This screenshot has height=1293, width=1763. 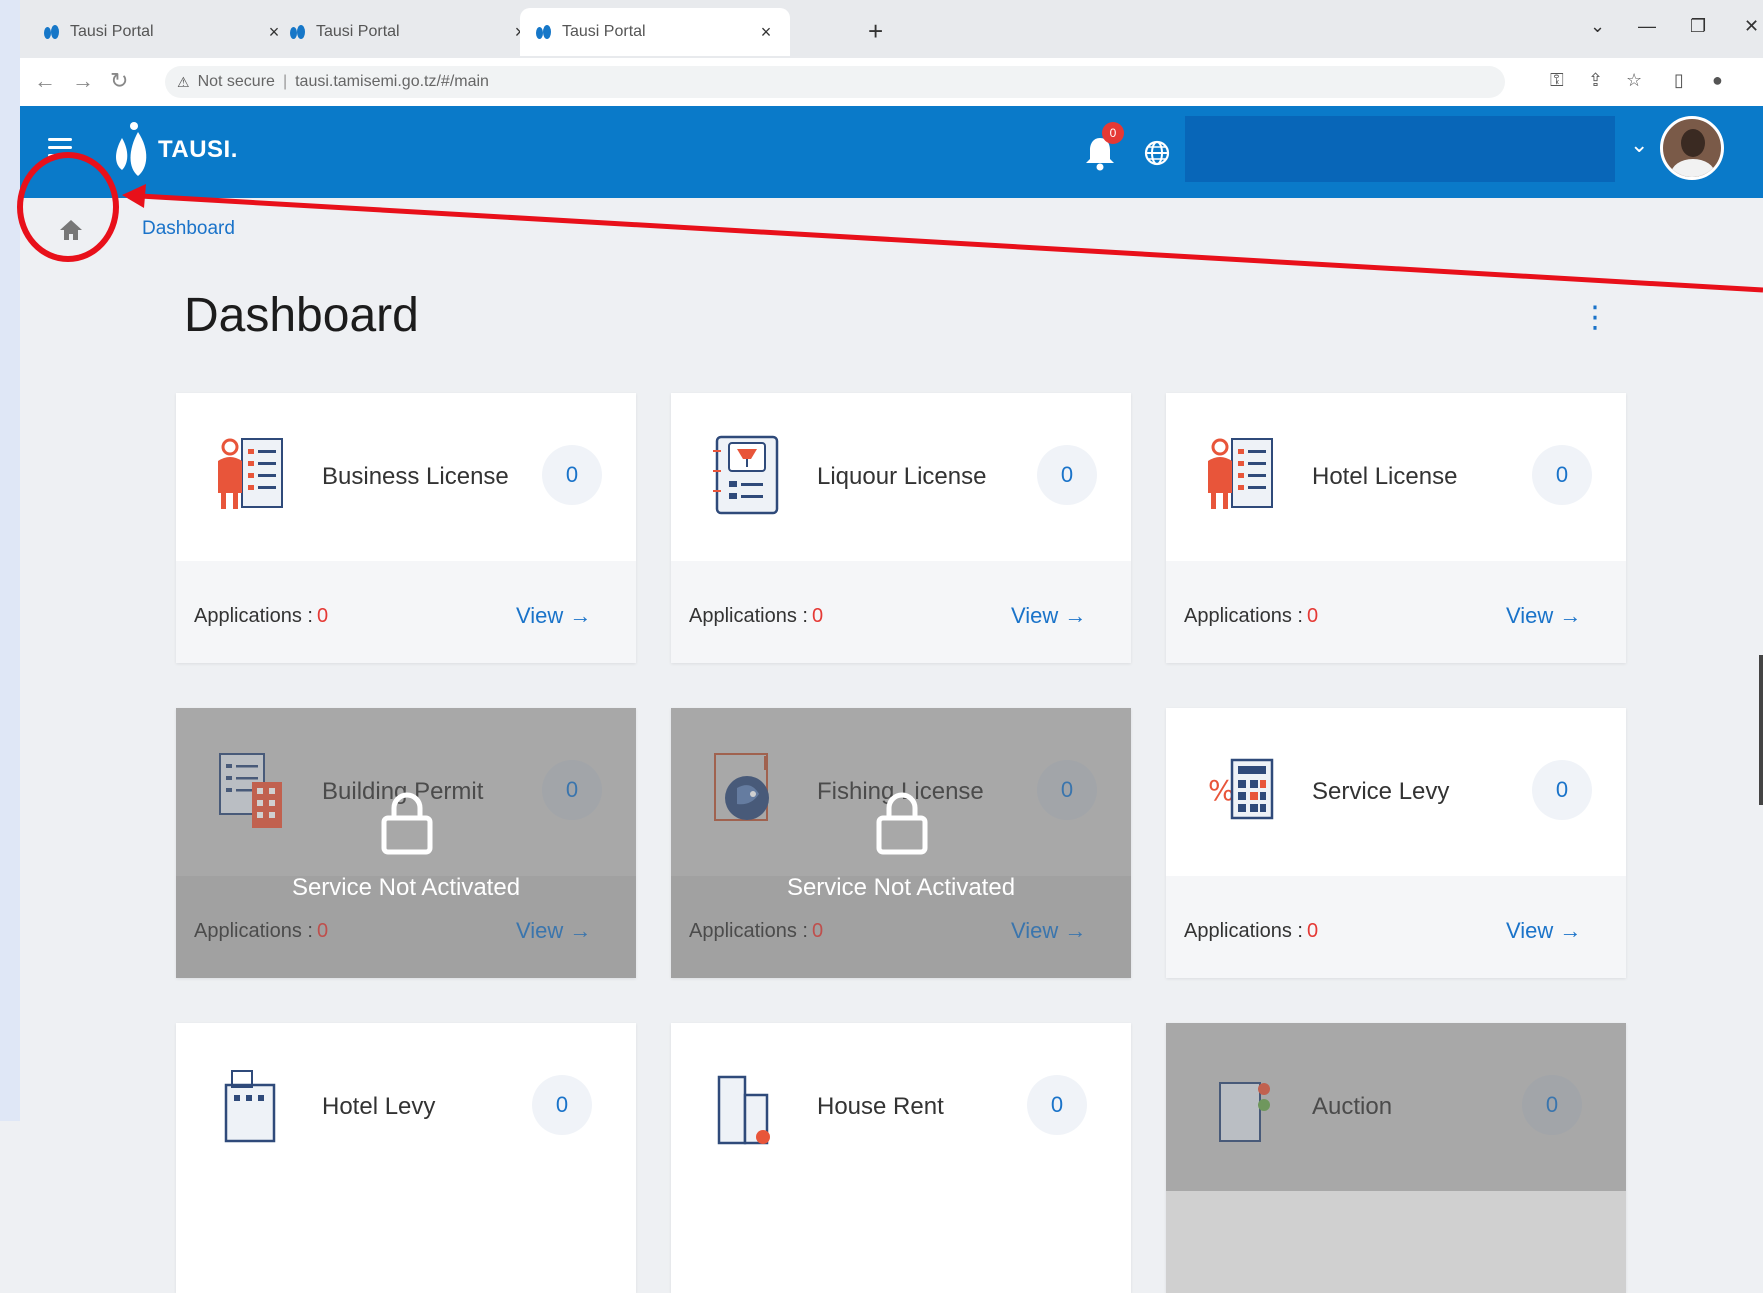 I want to click on card-title: Service Levy, so click(x=1381, y=791).